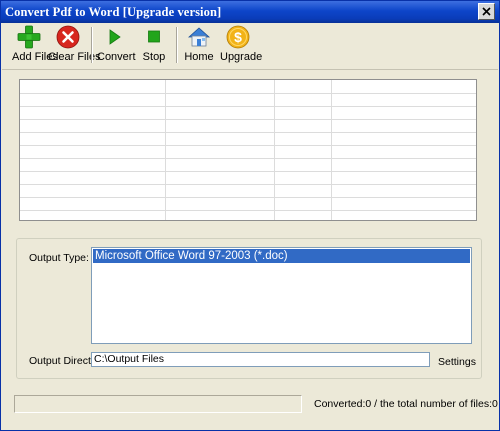  Describe the element at coordinates (154, 57) in the screenshot. I see `stop-label: Stop` at that location.